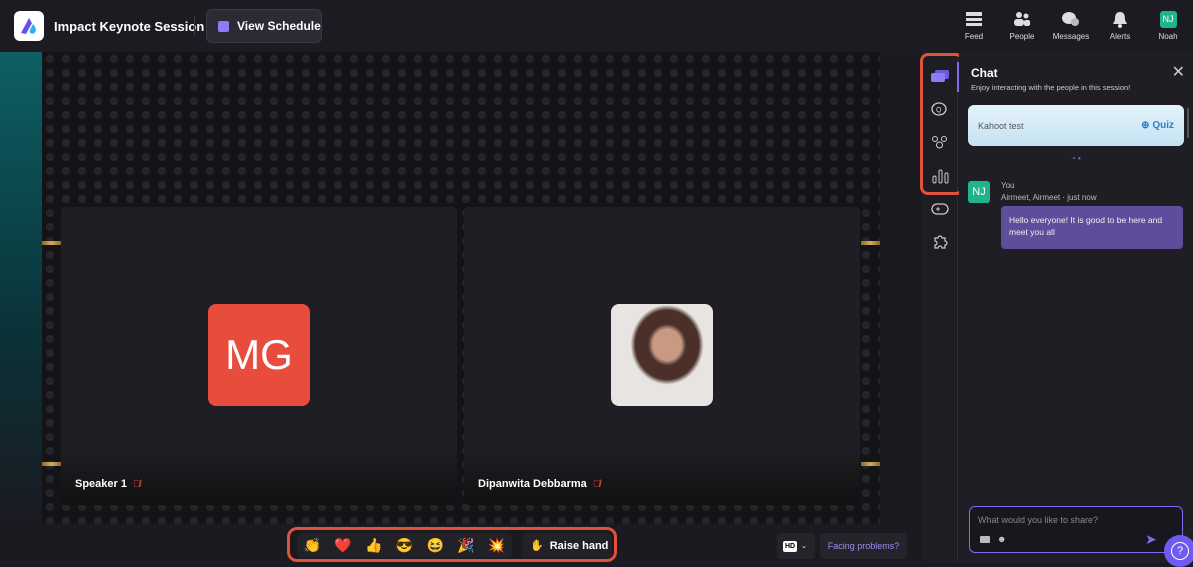 The width and height of the screenshot is (1193, 567). What do you see at coordinates (1031, 197) in the screenshot?
I see `message-org: Airmeet, Airmeet` at bounding box center [1031, 197].